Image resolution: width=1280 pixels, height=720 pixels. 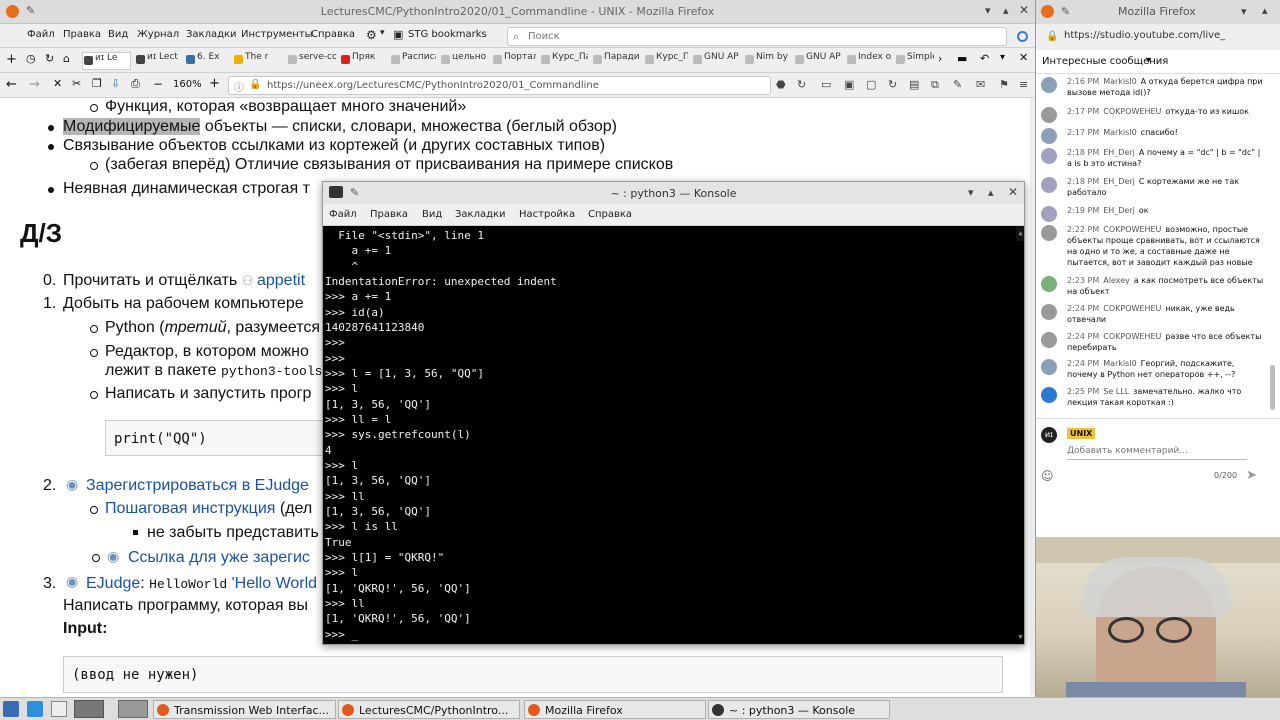 What do you see at coordinates (1022, 36) in the screenshot?
I see `sync-icon` at bounding box center [1022, 36].